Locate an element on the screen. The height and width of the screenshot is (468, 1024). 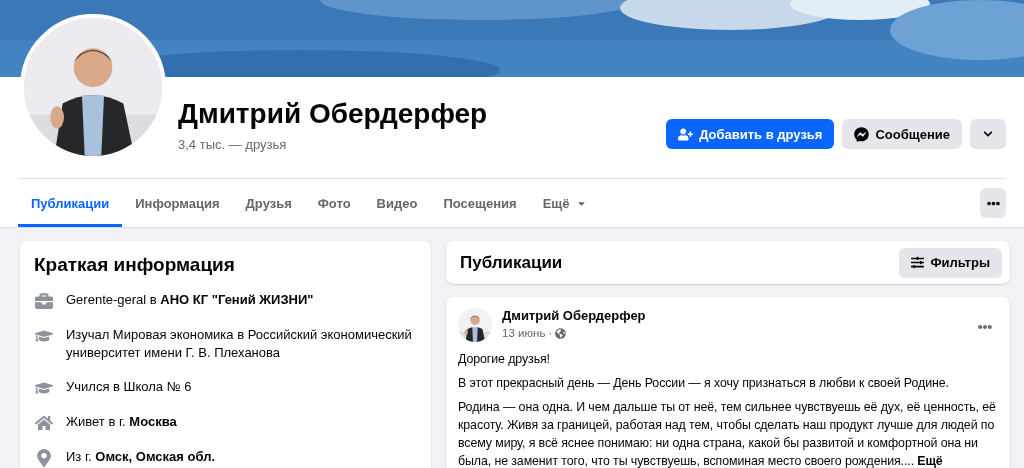
house-icon is located at coordinates (44, 423).